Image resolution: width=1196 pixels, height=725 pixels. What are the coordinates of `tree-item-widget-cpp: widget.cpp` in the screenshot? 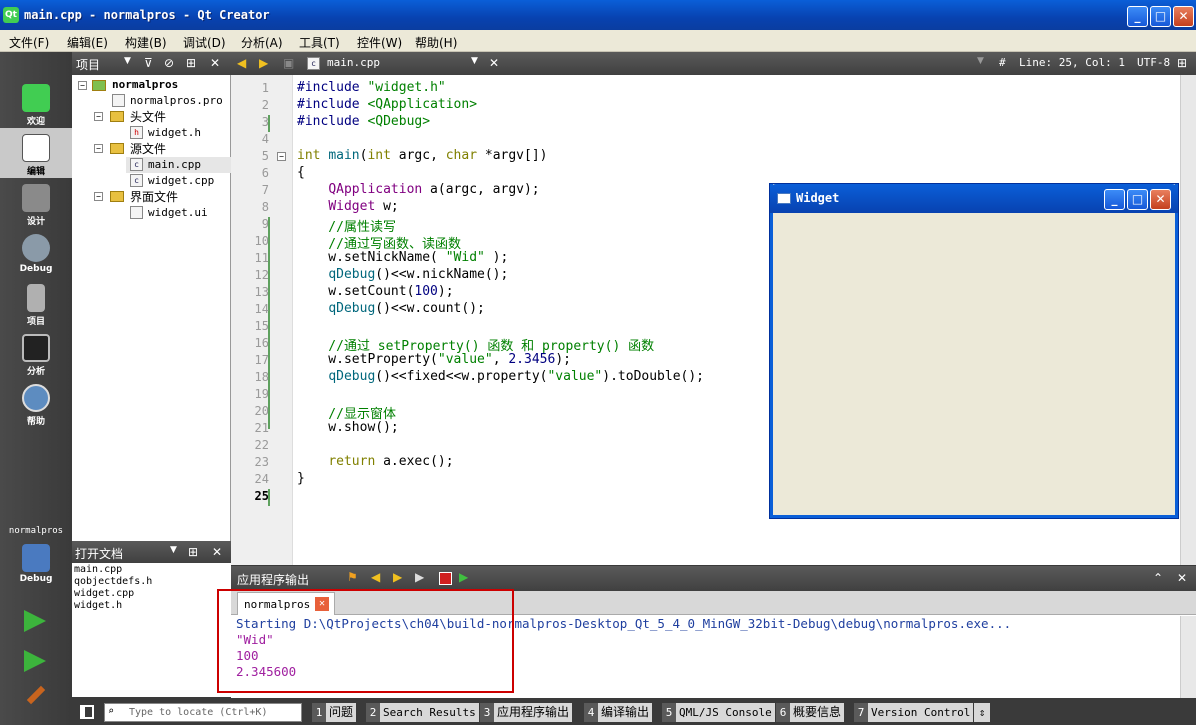 It's located at (181, 180).